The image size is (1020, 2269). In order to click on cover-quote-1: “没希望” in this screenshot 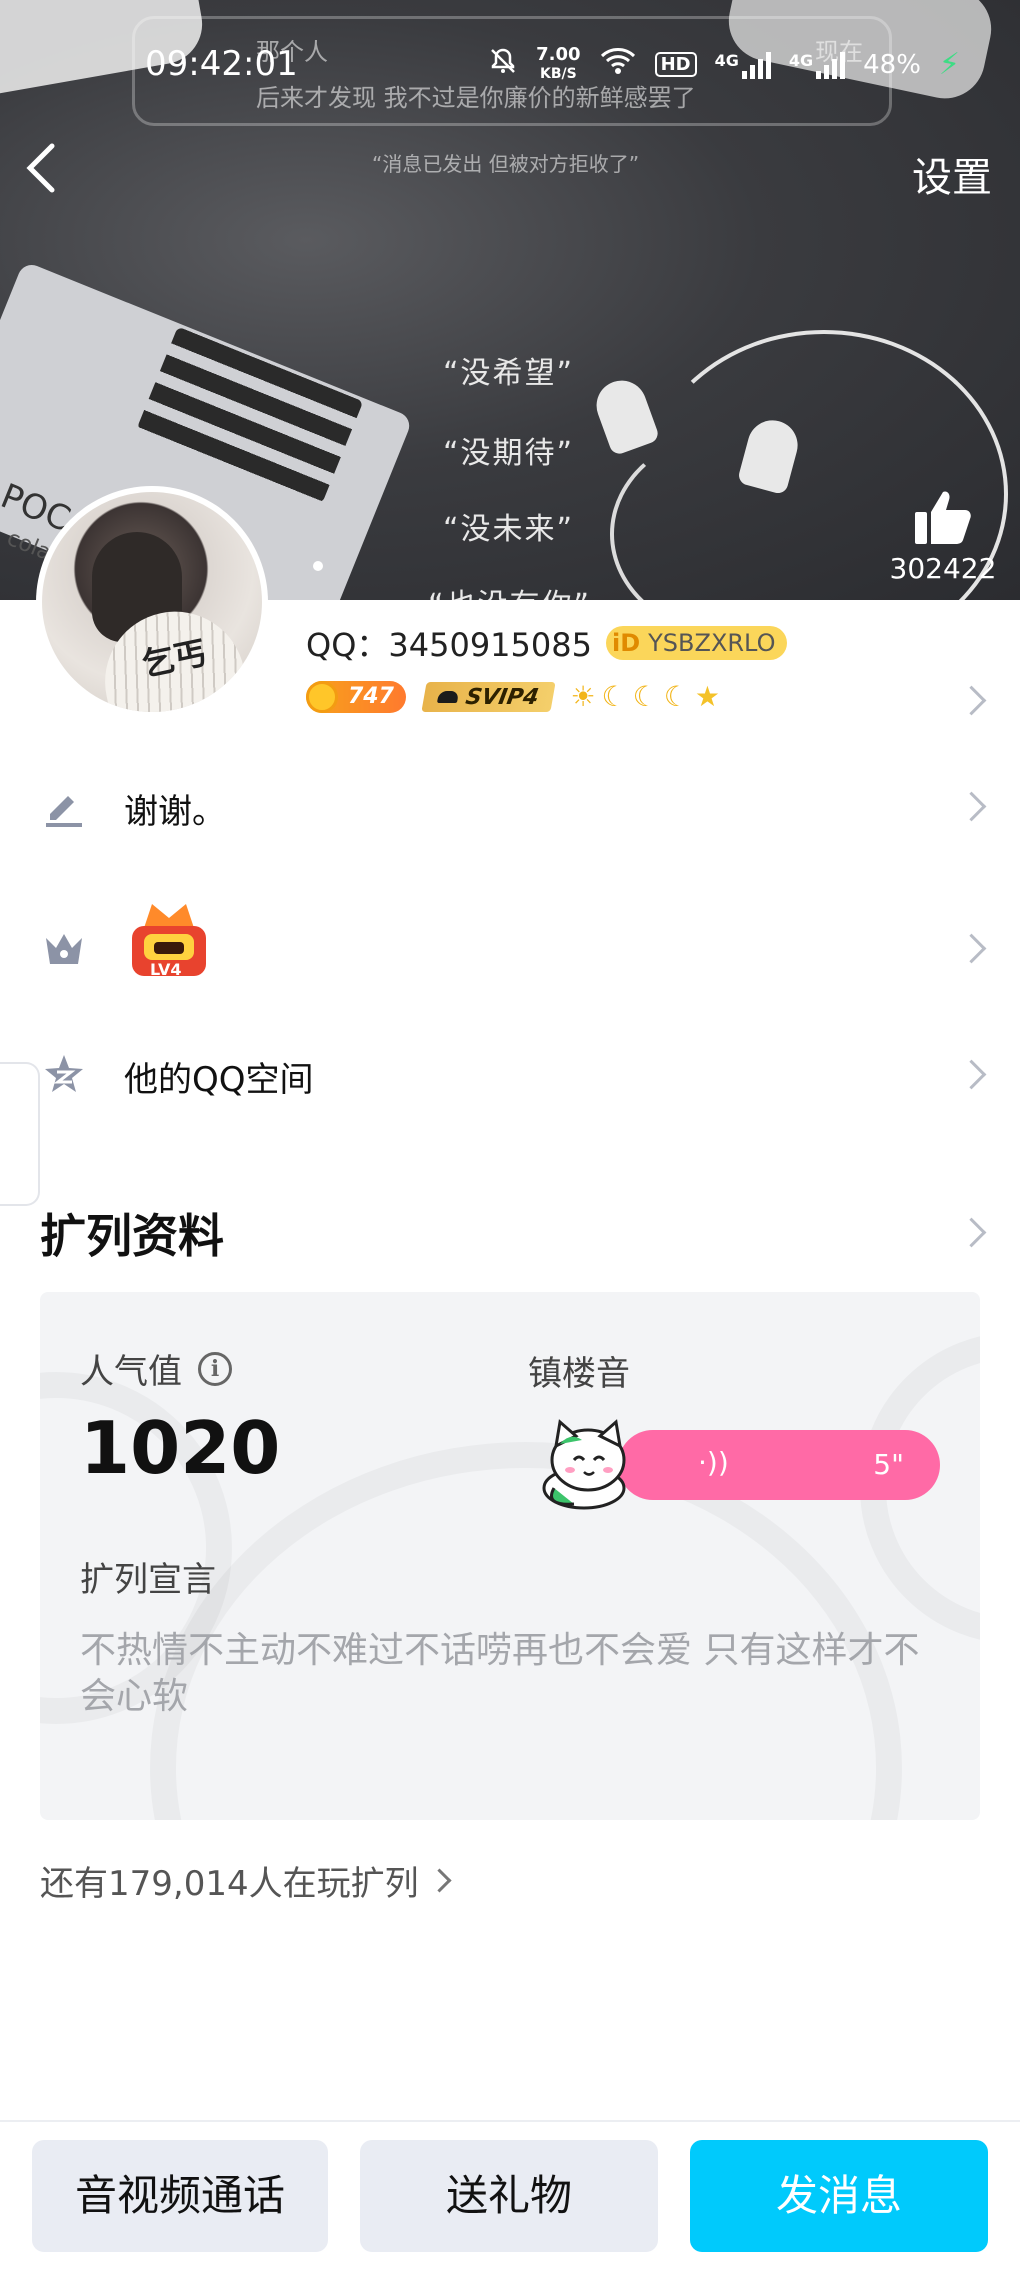, I will do `click(509, 373)`.